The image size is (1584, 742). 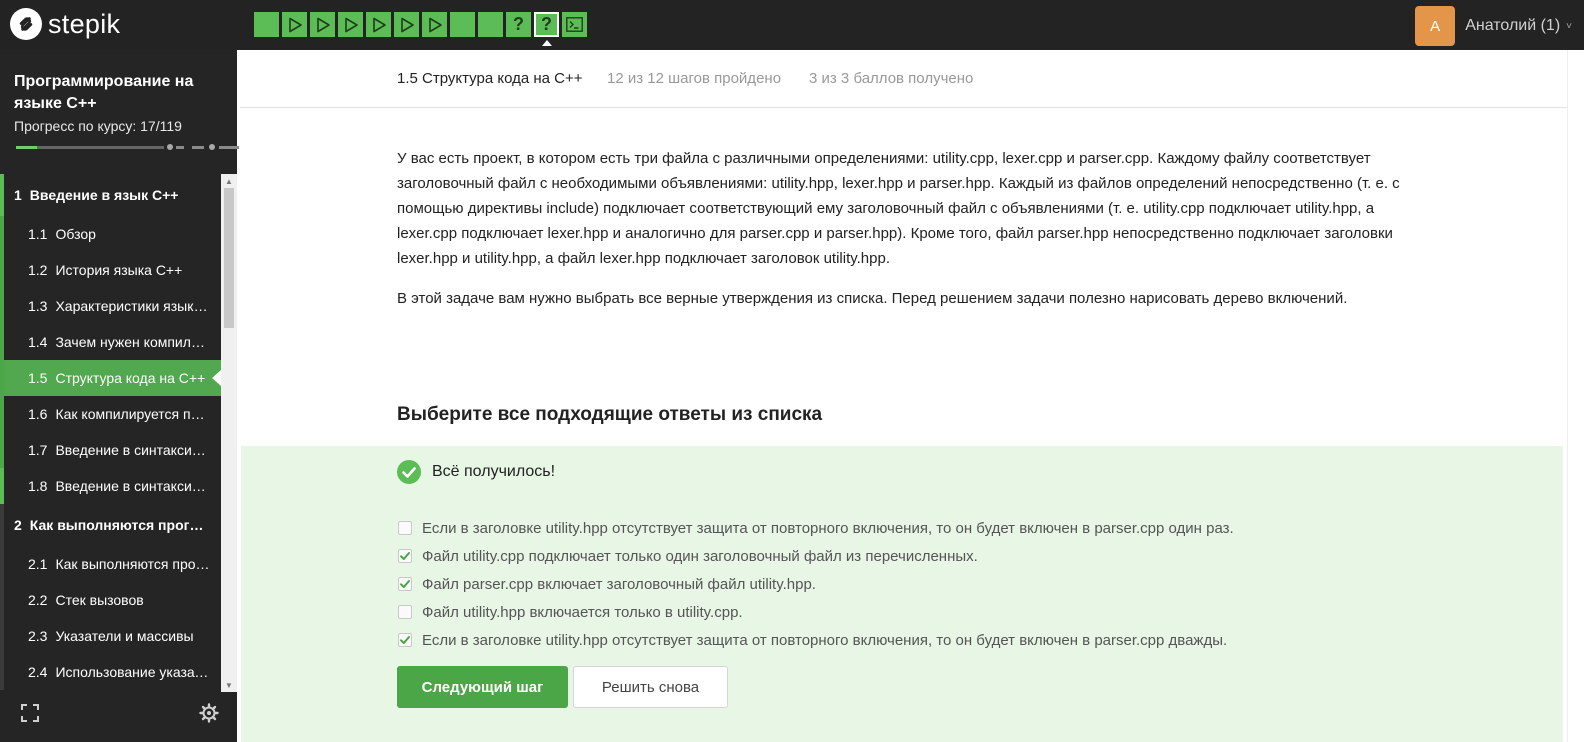 What do you see at coordinates (119, 270) in the screenshot?
I see `lesson-label: История языка C++` at bounding box center [119, 270].